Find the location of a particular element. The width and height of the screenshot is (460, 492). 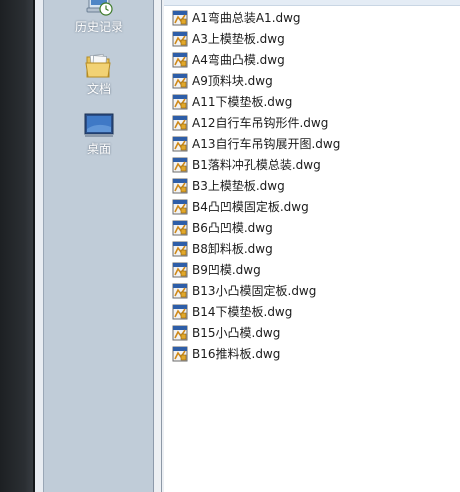

file-name: A4弯曲凸模.dwg is located at coordinates (238, 59).